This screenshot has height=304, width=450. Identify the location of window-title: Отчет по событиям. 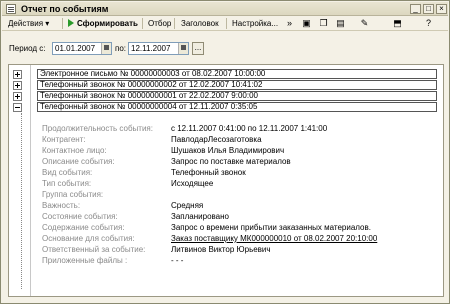
(65, 9).